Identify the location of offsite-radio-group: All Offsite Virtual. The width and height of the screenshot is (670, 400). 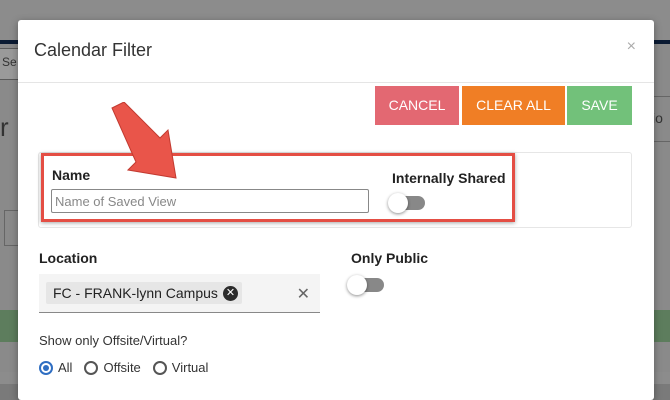
(123, 367).